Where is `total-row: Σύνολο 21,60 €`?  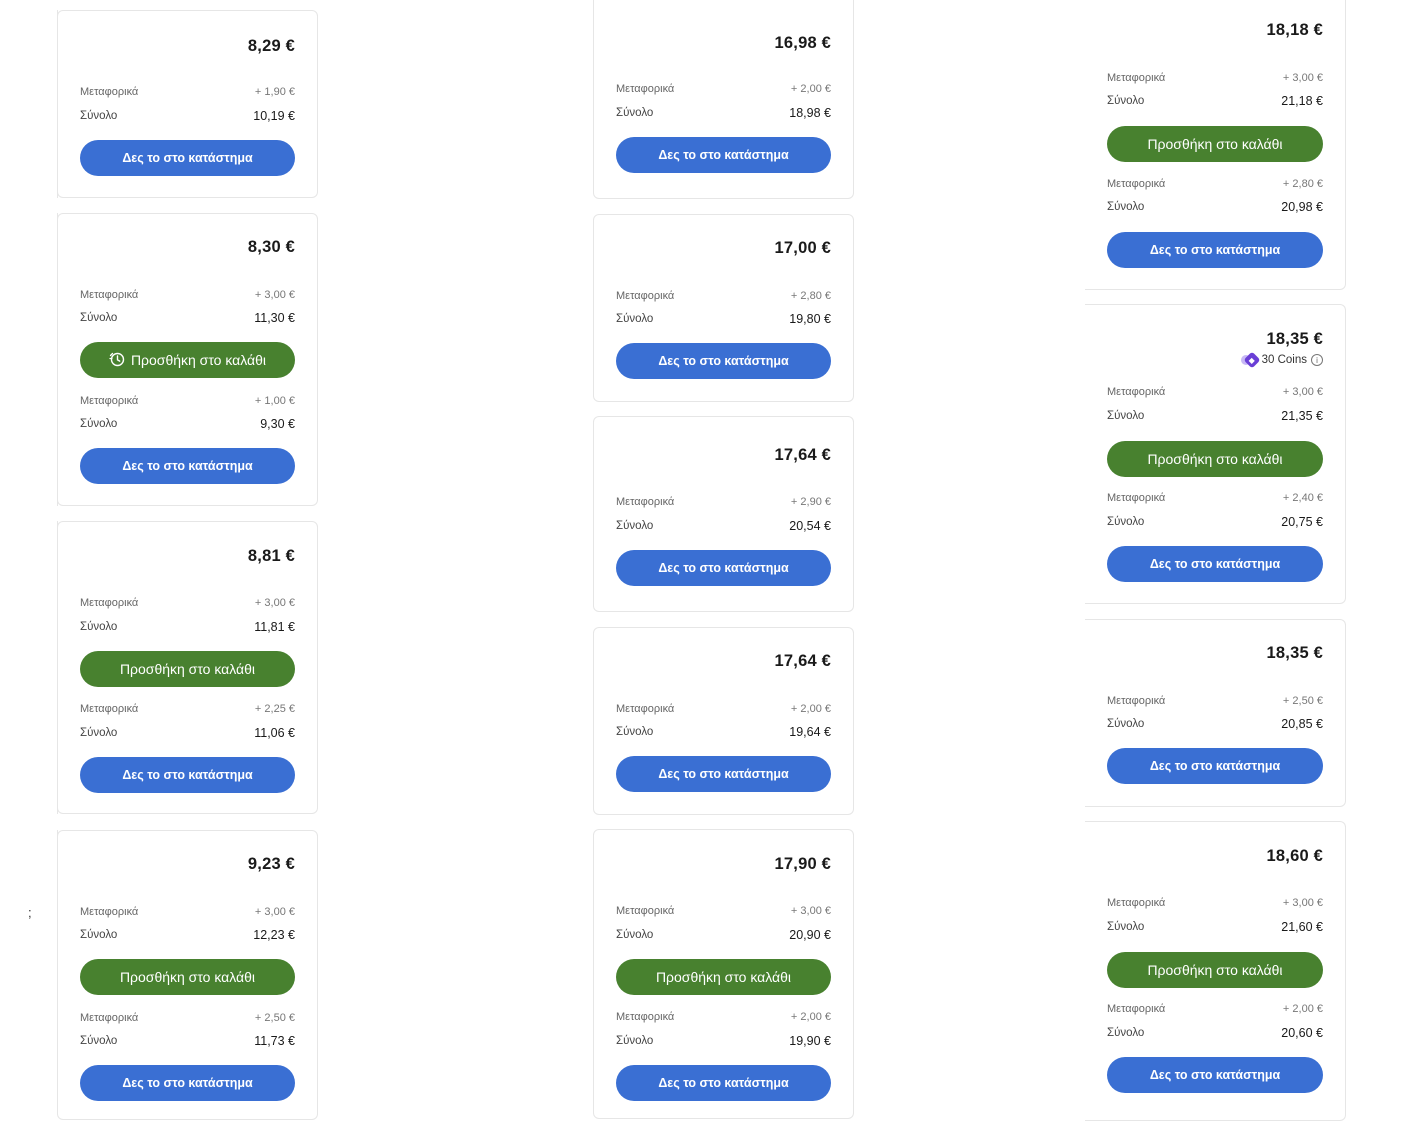
total-row: Σύνολο 21,60 € is located at coordinates (1215, 927).